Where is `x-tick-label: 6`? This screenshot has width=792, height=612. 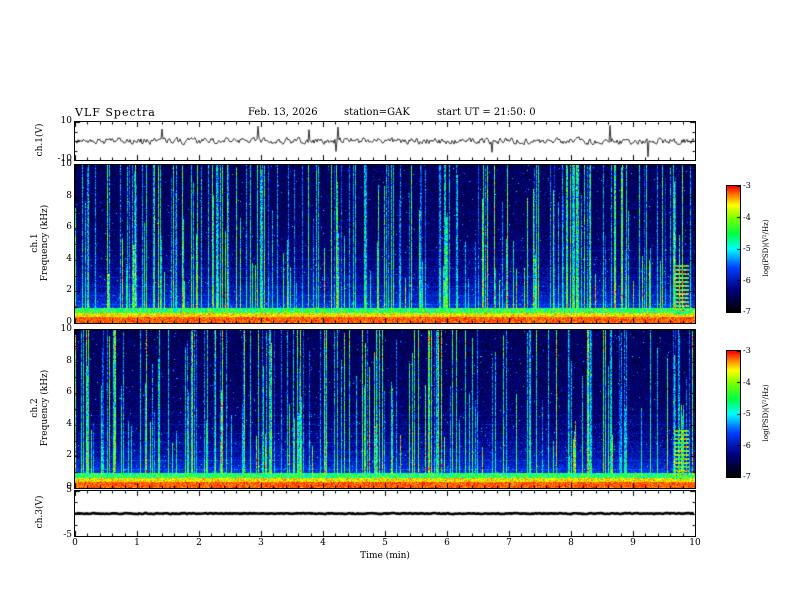
x-tick-label: 6 is located at coordinates (447, 543).